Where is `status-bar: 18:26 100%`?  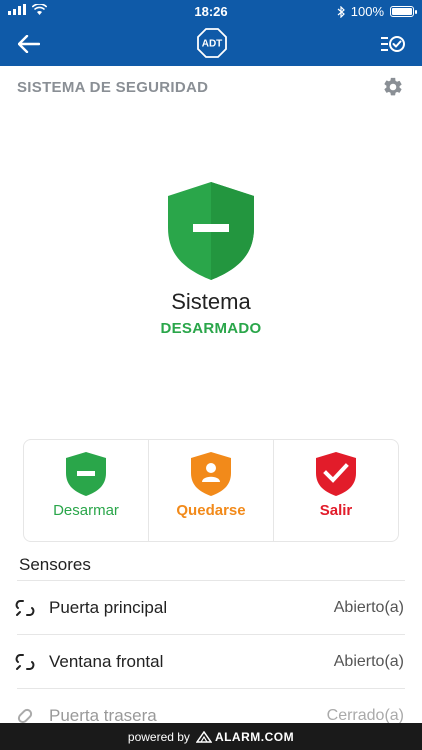
status-bar: 18:26 100% is located at coordinates (211, 11).